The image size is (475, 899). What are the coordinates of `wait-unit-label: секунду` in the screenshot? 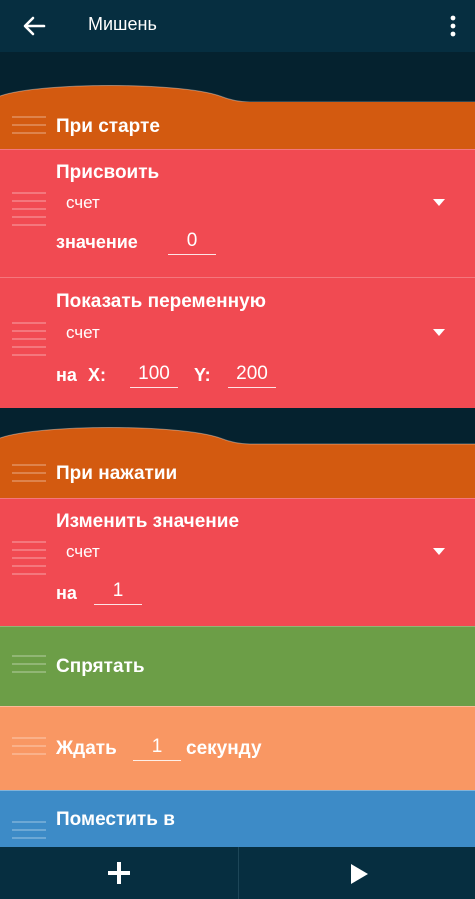 It's located at (224, 748).